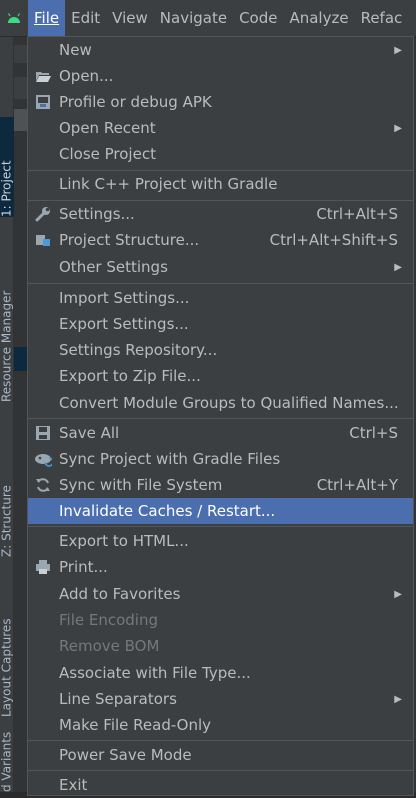 The height and width of the screenshot is (798, 416). I want to click on menu-code: Code, so click(258, 18).